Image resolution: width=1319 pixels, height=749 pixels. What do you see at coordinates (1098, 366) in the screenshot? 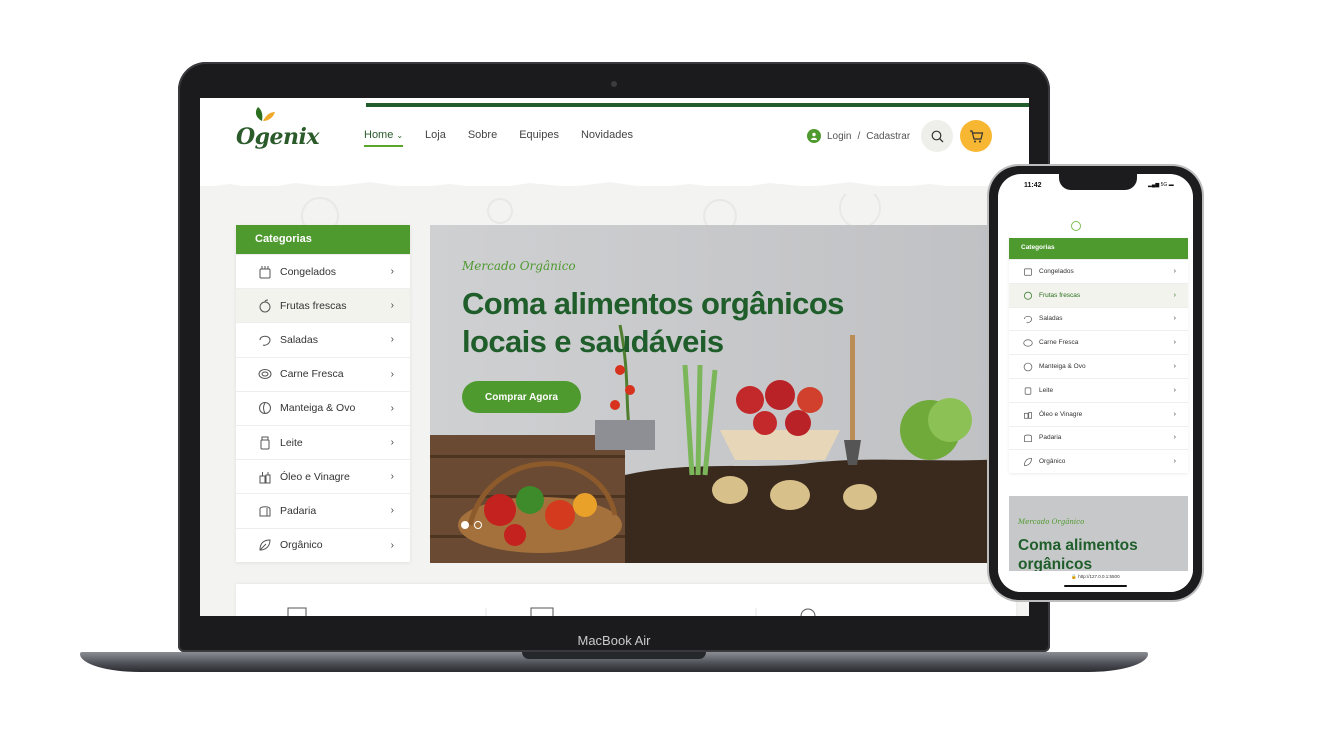
I see `phone-category-manteiga-ovo: Manteiga & Ovo ›` at bounding box center [1098, 366].